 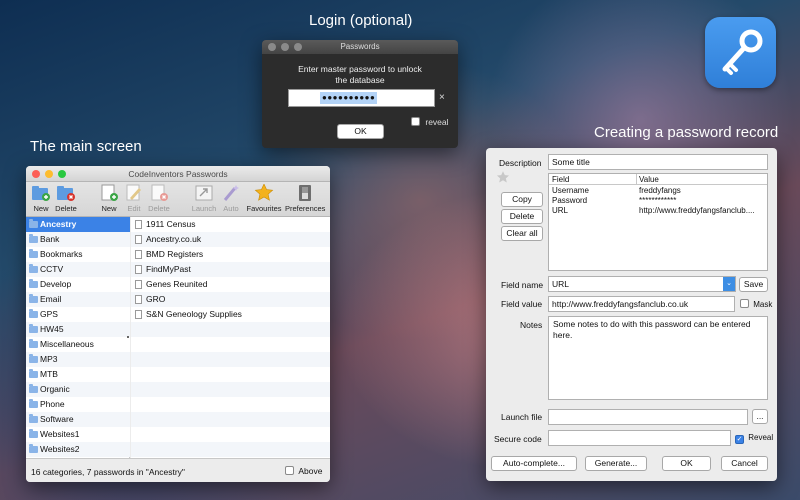 What do you see at coordinates (522, 233) in the screenshot?
I see `clear-all-button: Clear all` at bounding box center [522, 233].